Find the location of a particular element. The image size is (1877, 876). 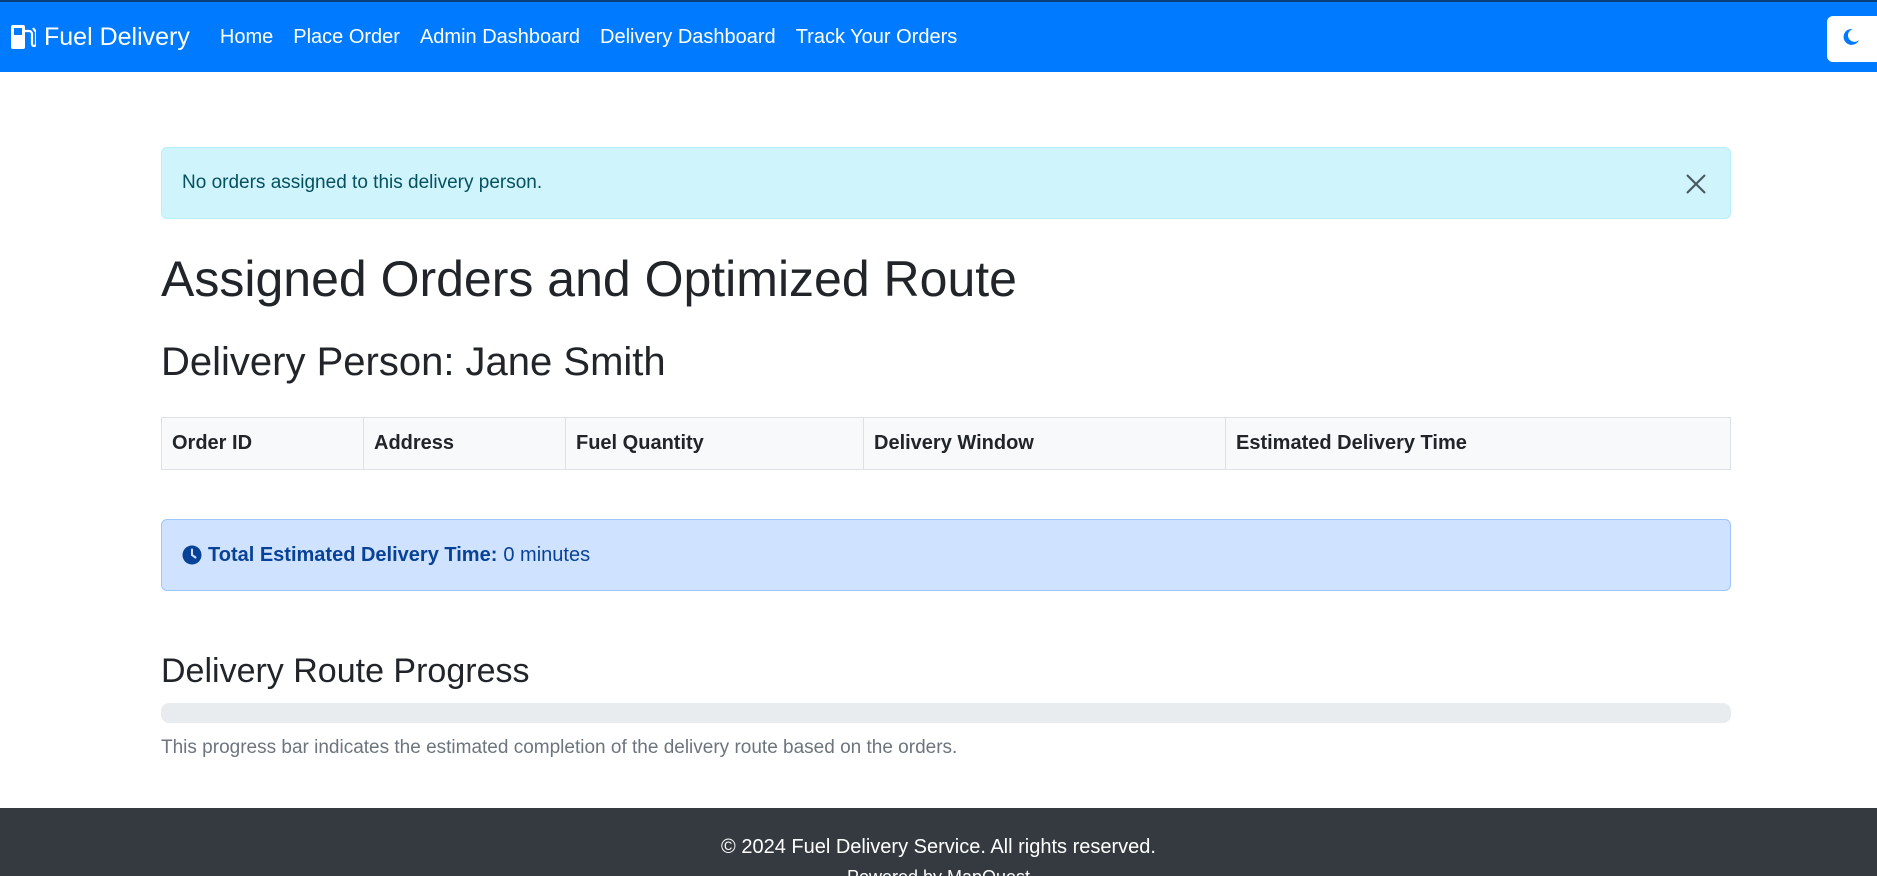

brand-text: Fuel Delivery is located at coordinates (117, 36).